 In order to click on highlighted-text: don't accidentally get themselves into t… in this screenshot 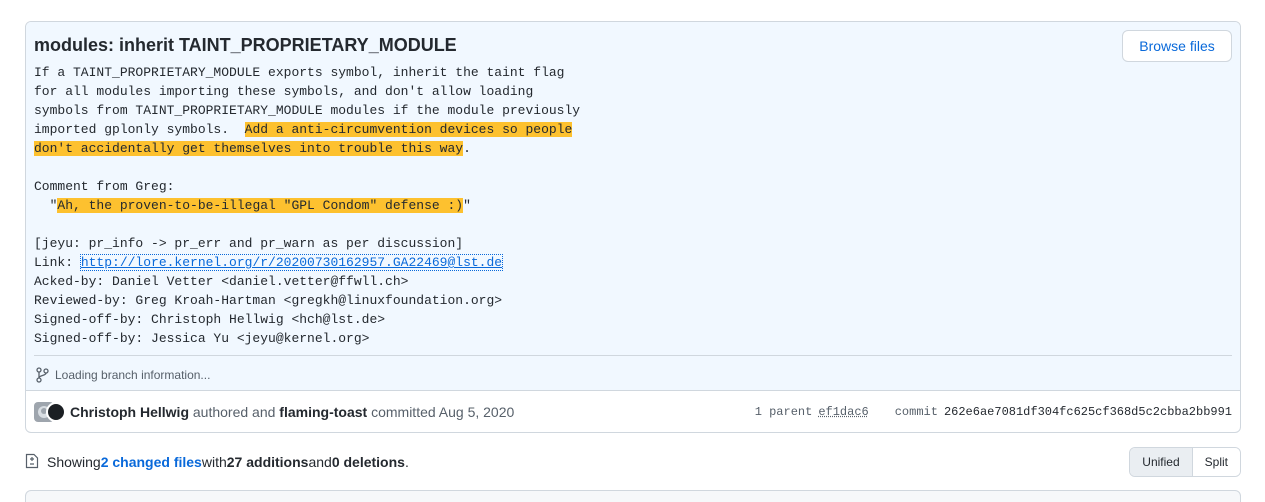, I will do `click(249, 148)`.